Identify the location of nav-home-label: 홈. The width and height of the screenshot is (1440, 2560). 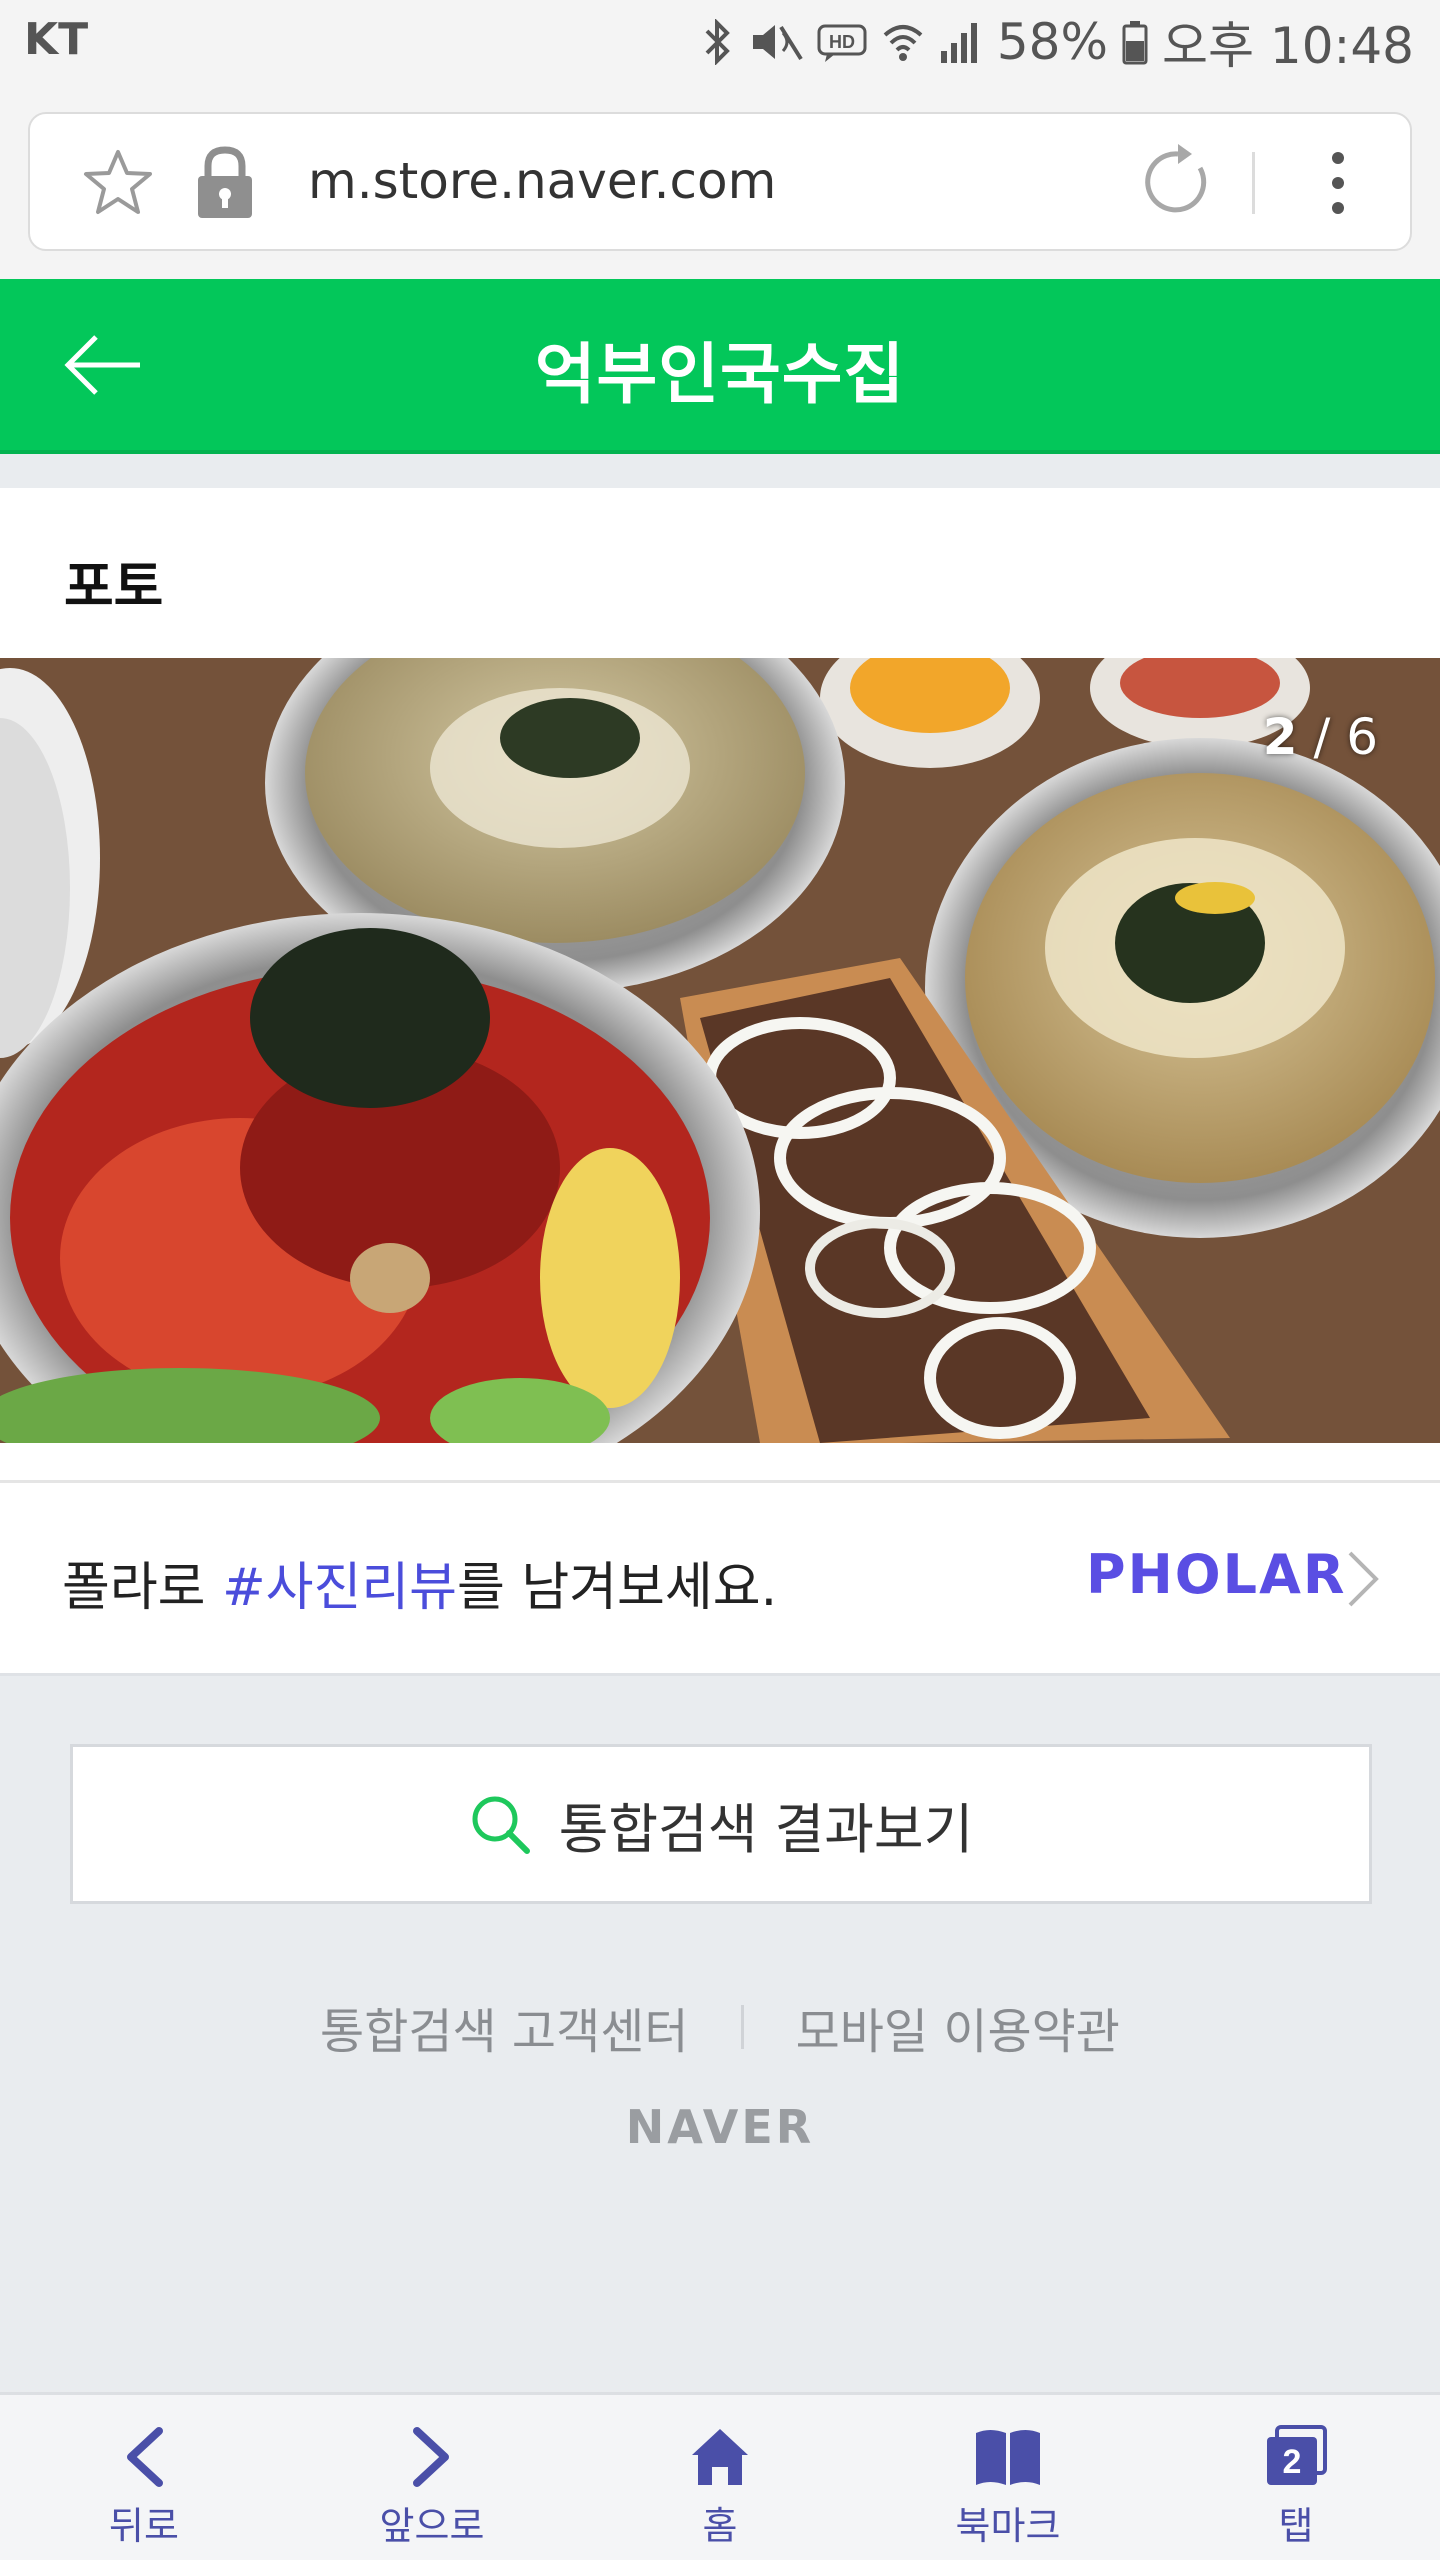
(720, 2526).